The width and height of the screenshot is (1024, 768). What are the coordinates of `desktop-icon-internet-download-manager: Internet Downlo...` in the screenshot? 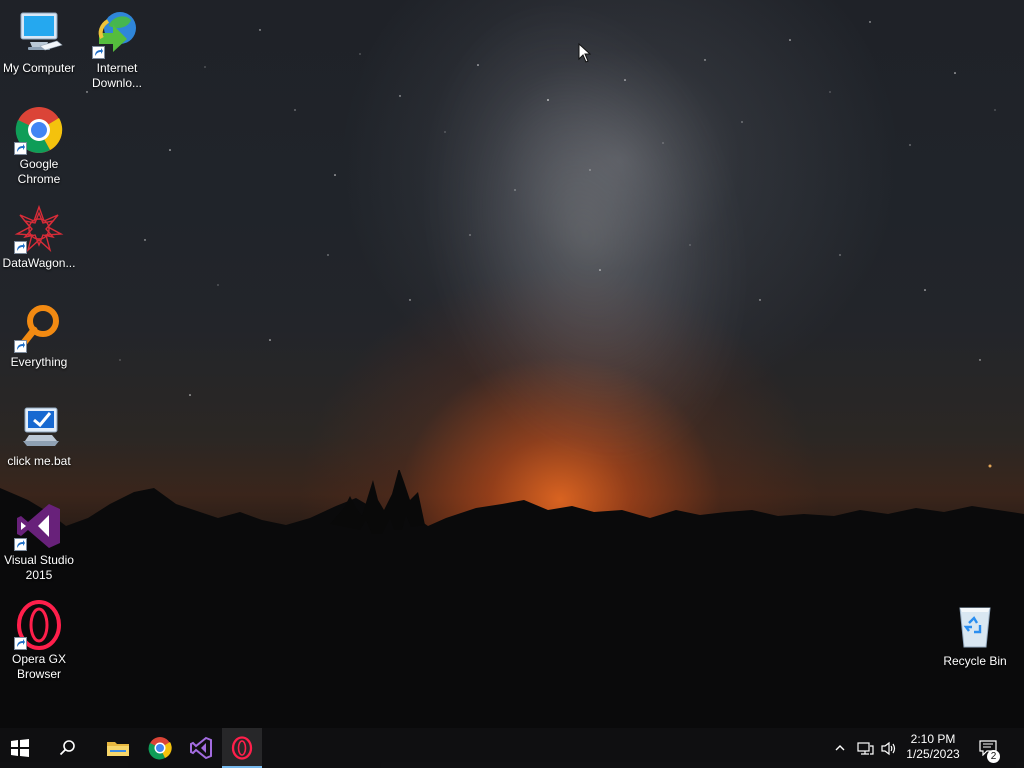 It's located at (117, 49).